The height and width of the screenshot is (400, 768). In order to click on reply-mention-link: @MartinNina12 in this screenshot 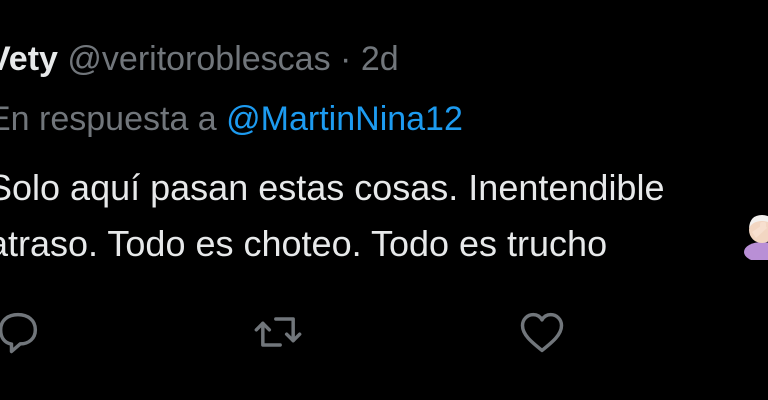, I will do `click(344, 119)`.